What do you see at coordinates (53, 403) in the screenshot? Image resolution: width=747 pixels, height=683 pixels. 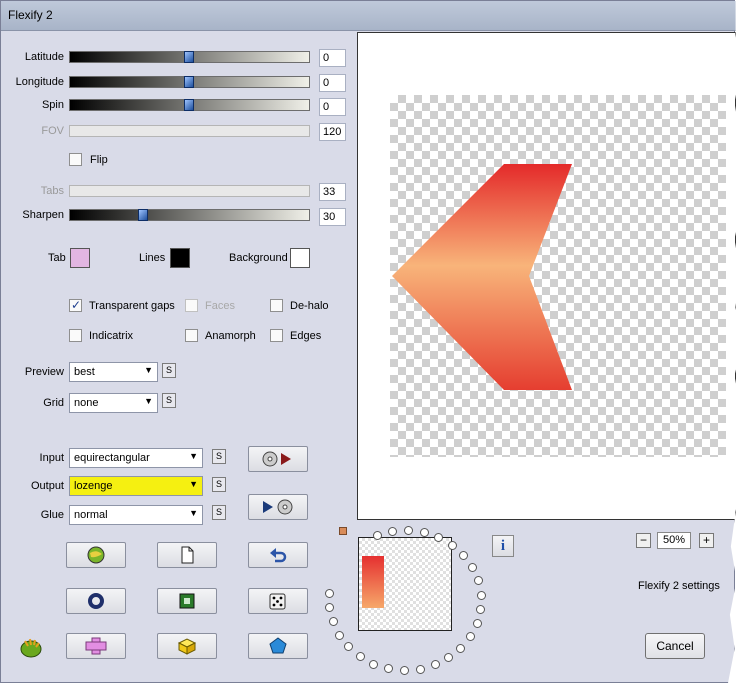 I see `grid-label: Grid` at bounding box center [53, 403].